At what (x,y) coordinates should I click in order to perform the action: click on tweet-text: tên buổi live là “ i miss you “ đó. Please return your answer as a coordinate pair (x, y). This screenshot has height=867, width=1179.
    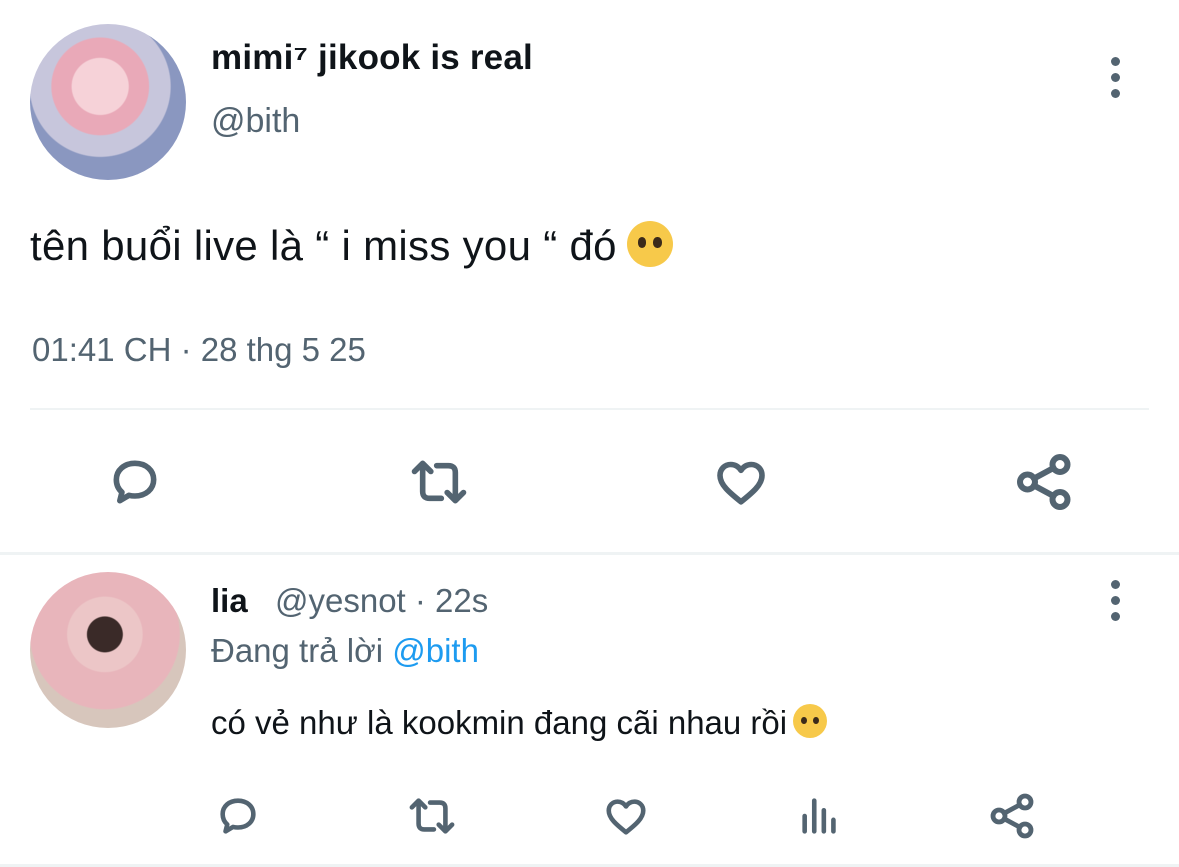
    Looking at the image, I should click on (351, 245).